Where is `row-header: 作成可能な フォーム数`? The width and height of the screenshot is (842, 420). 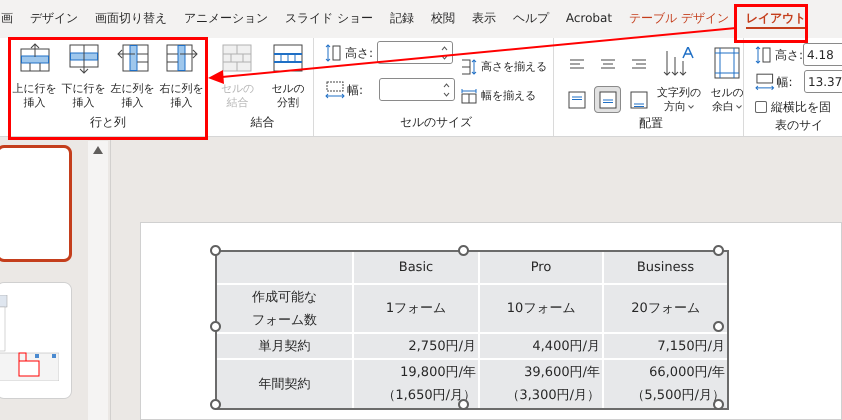
row-header: 作成可能な フォーム数 is located at coordinates (284, 308).